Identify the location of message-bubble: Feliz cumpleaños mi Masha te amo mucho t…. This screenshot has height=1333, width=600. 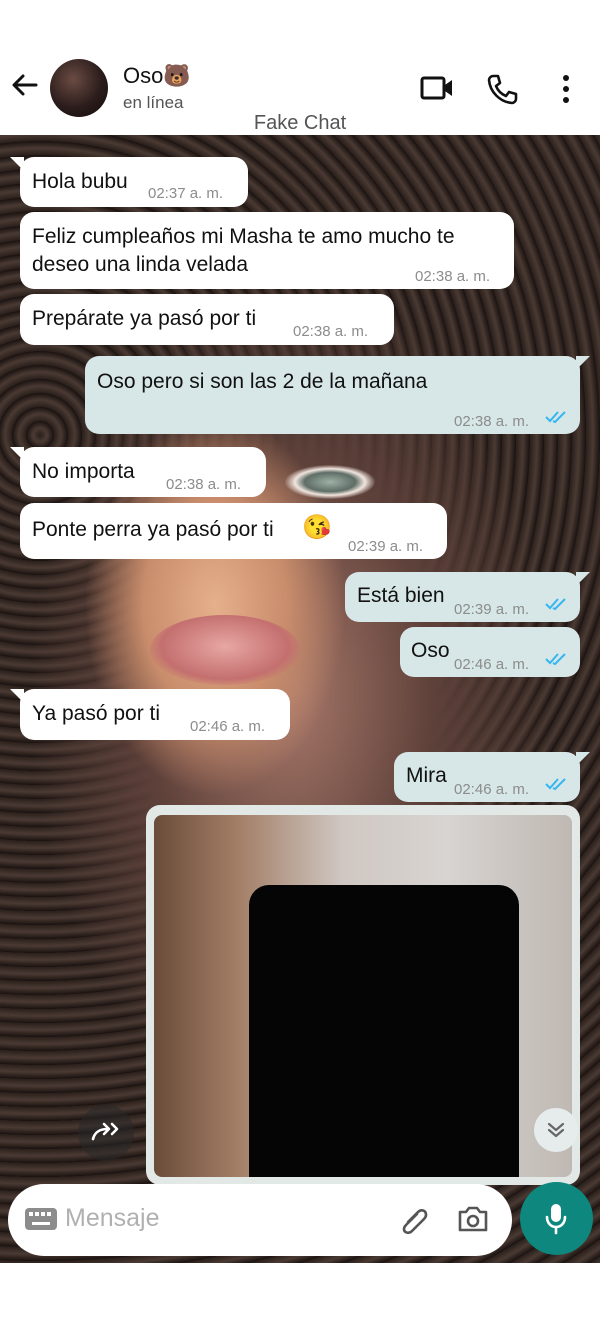
(267, 250).